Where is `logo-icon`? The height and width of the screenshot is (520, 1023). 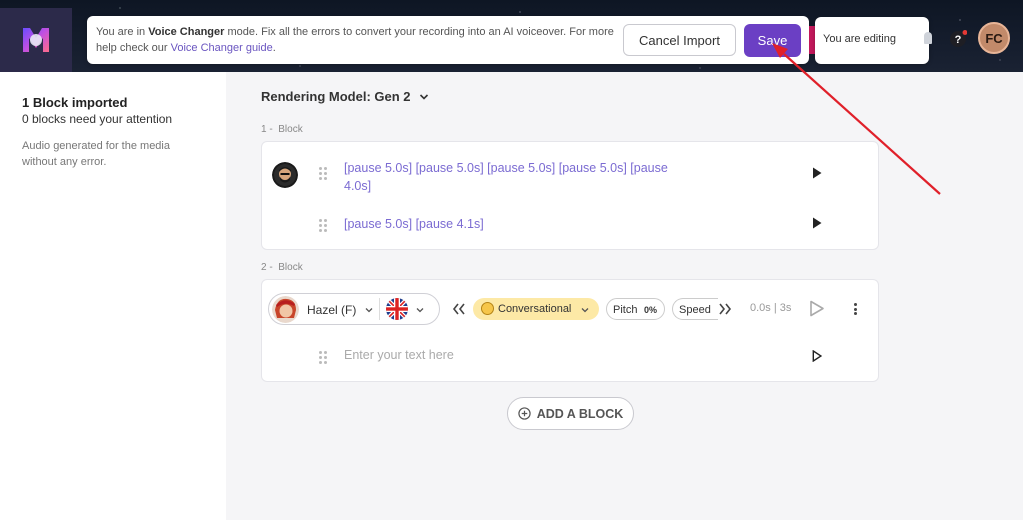
logo-icon is located at coordinates (36, 40).